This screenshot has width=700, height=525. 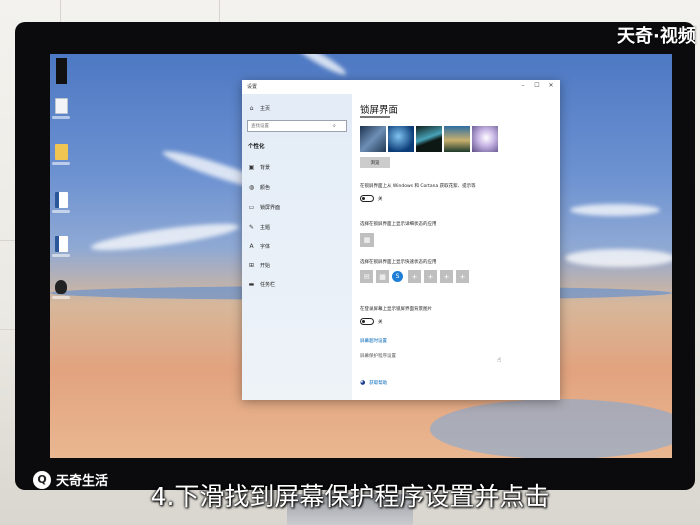 What do you see at coordinates (401, 87) in the screenshot?
I see `title-bar: 设置 – ☐ ✕` at bounding box center [401, 87].